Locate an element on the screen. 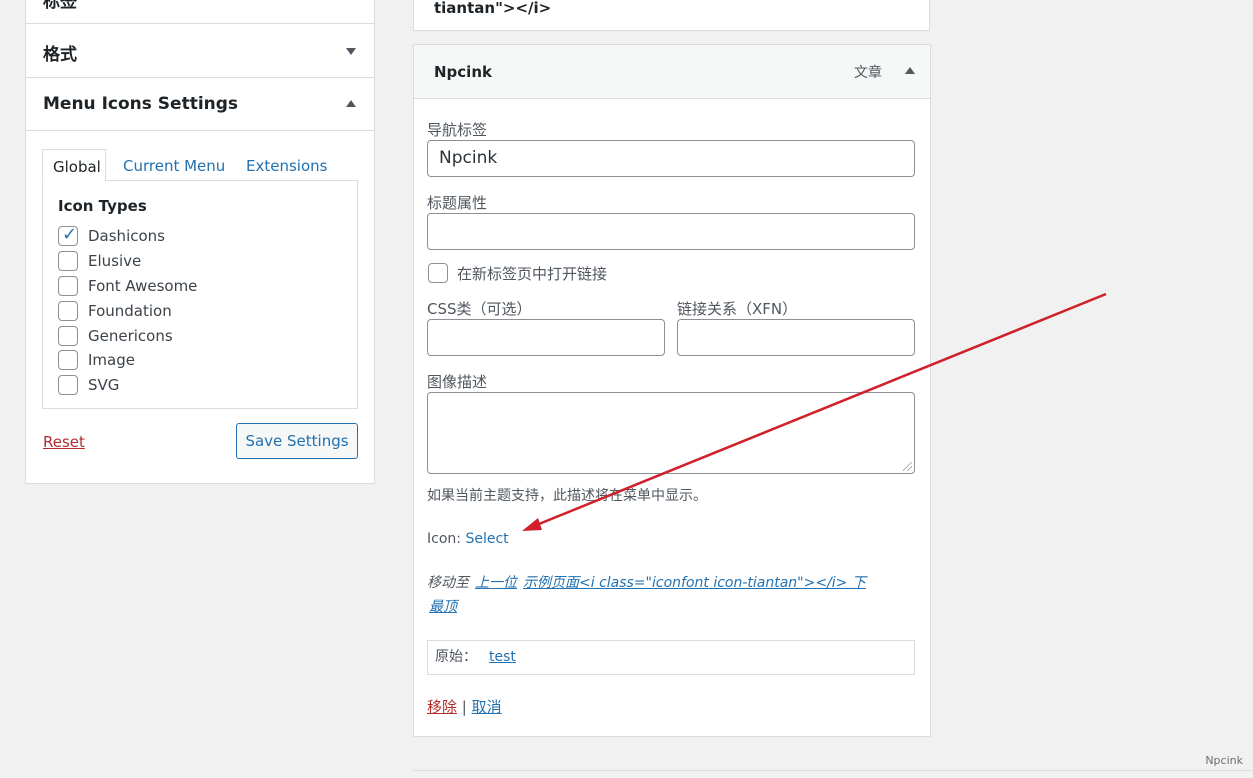 The width and height of the screenshot is (1253, 778). css-class-label: CSS类（可选） is located at coordinates (479, 309).